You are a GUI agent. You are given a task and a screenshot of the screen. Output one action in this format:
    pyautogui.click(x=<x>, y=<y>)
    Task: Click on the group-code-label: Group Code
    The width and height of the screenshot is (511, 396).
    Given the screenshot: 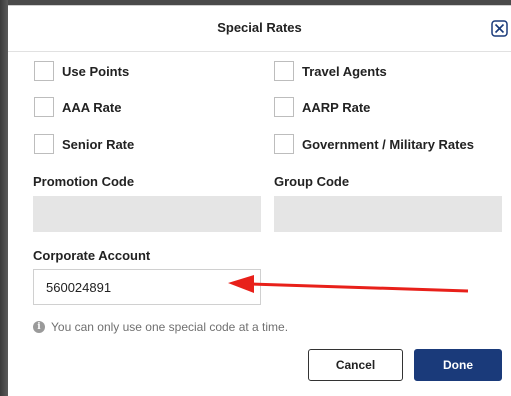 What is the action you would take?
    pyautogui.click(x=312, y=181)
    